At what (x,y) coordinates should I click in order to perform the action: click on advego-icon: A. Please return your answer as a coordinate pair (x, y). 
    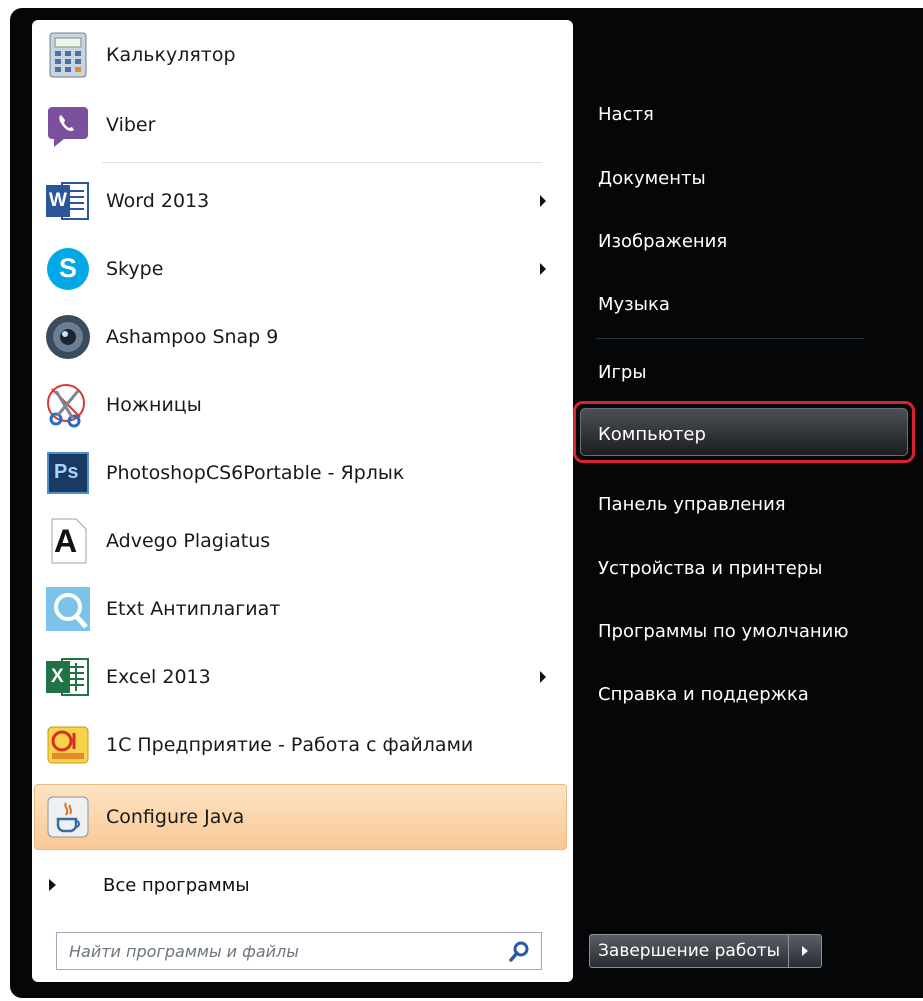
    Looking at the image, I should click on (68, 541).